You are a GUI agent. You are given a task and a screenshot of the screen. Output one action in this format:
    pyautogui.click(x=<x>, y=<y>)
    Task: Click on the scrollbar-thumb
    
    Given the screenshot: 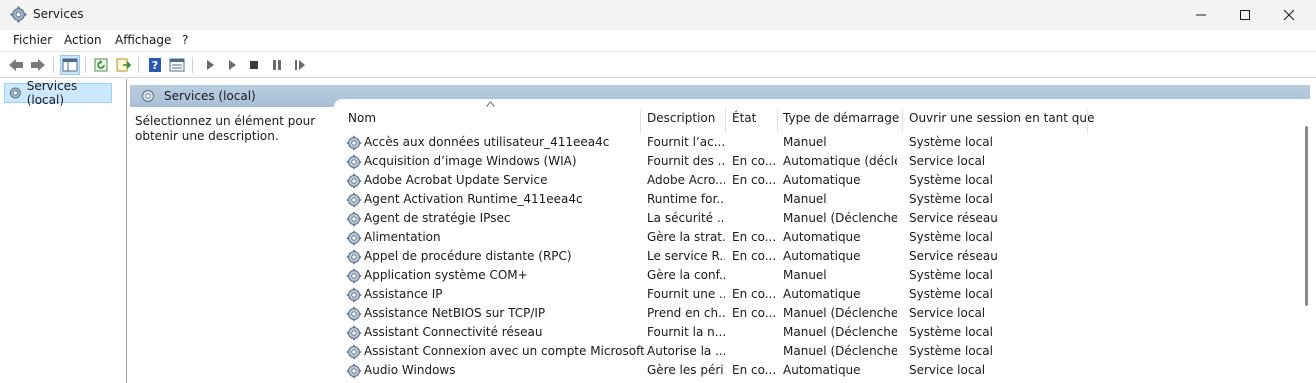 What is the action you would take?
    pyautogui.click(x=1306, y=216)
    